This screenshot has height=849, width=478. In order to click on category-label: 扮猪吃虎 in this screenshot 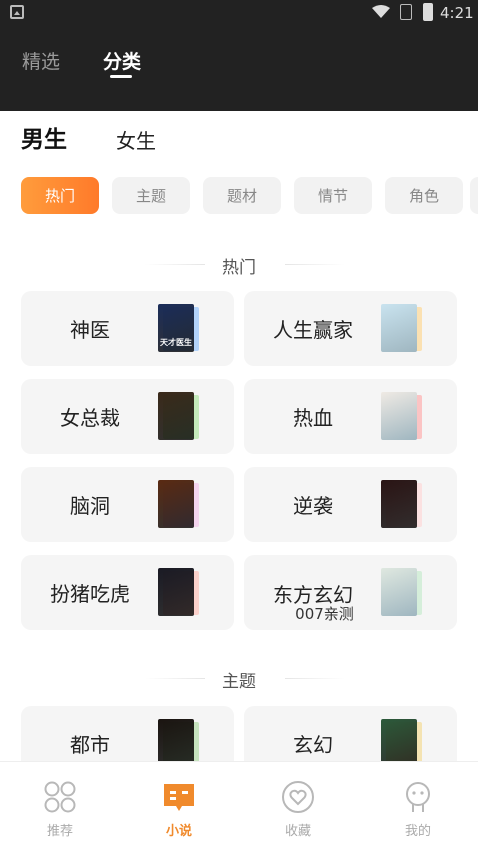, I will do `click(90, 594)`.